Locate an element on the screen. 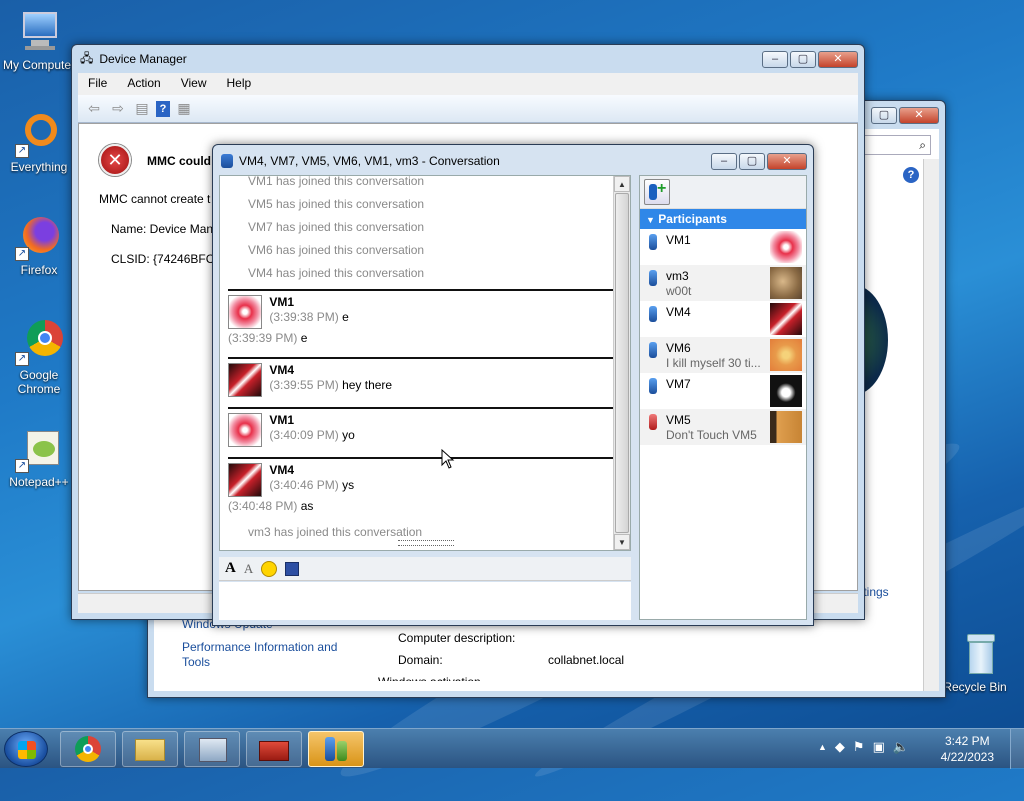  taskbar-toolbox is located at coordinates (274, 749).